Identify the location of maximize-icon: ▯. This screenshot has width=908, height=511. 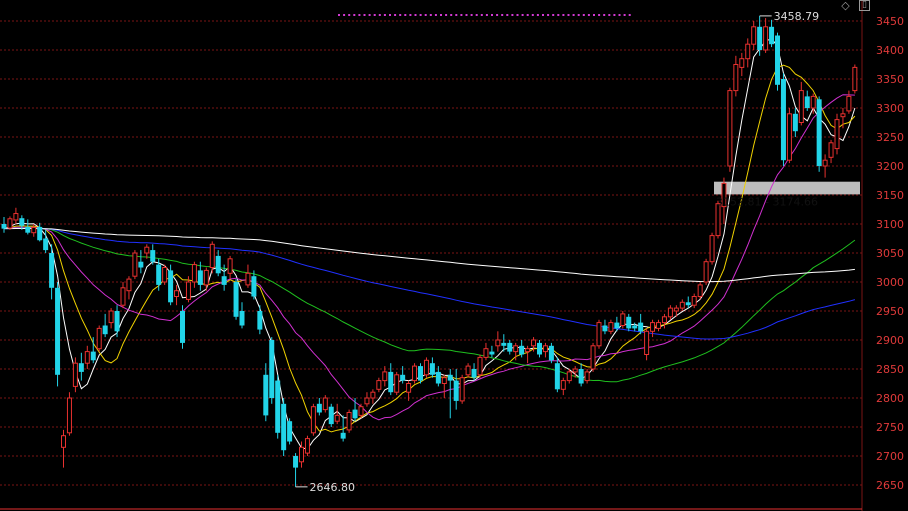
(864, 5).